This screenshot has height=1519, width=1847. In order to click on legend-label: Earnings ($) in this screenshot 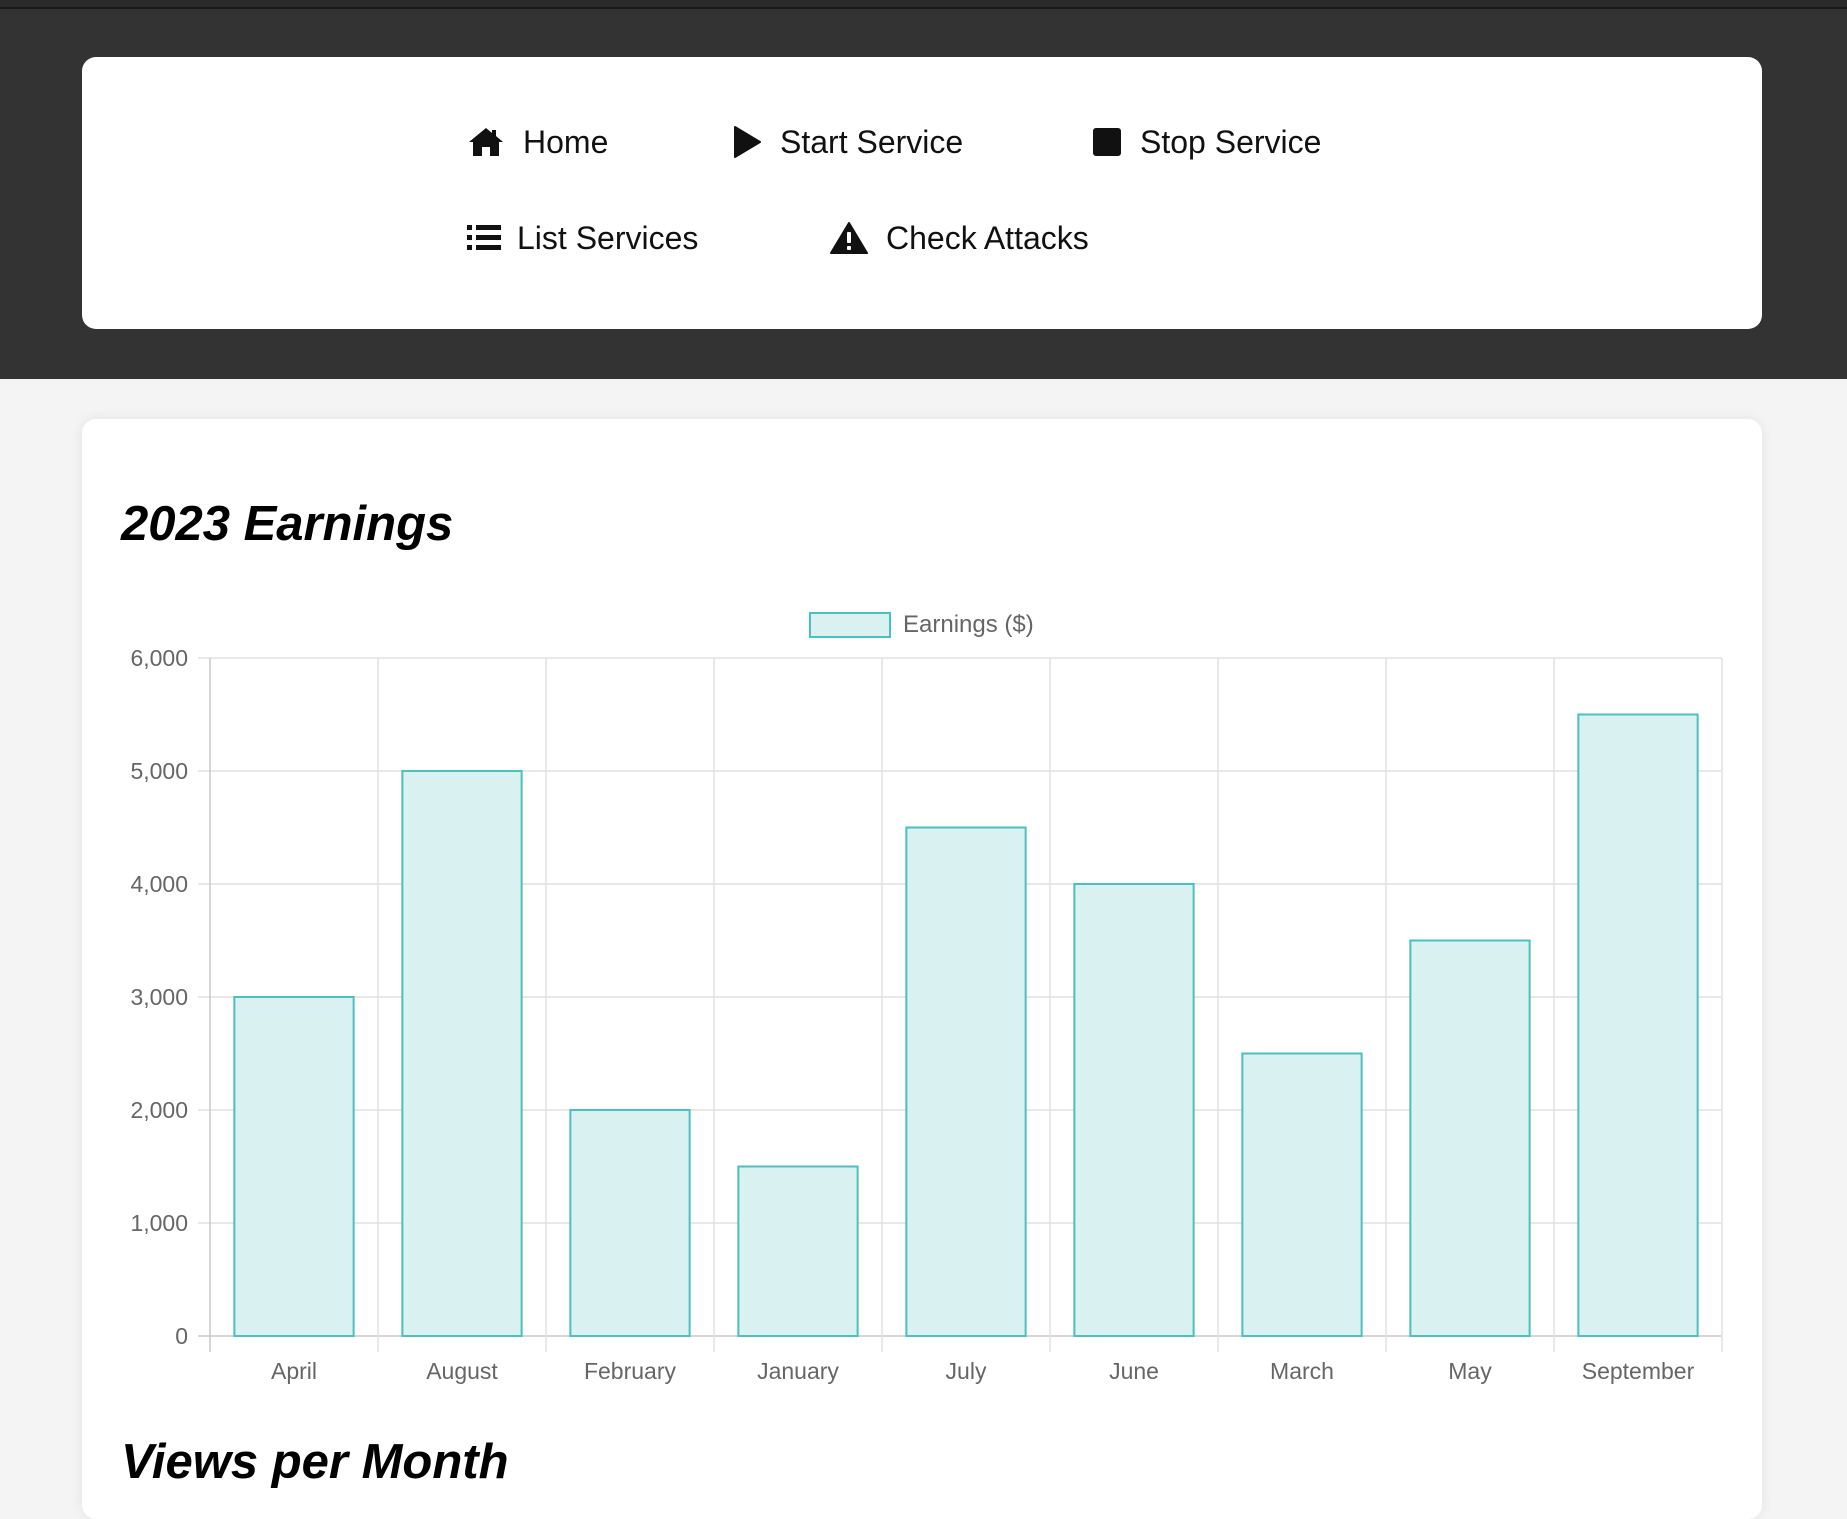, I will do `click(968, 624)`.